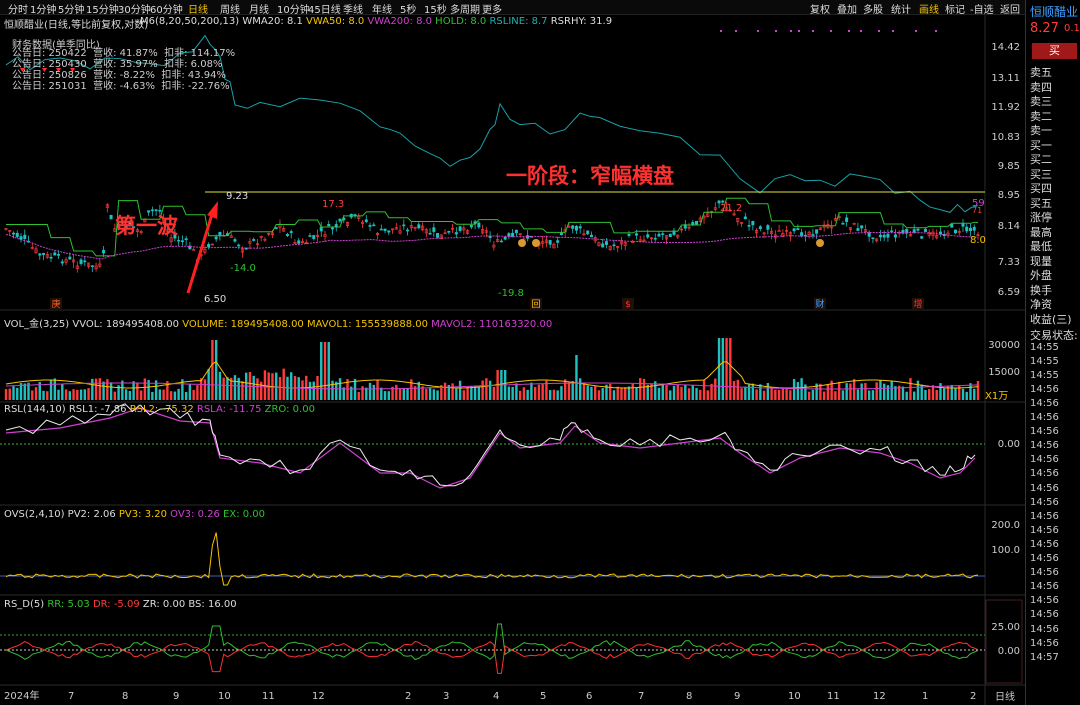  I want to click on x-axis-label: 2024年, so click(21, 695).